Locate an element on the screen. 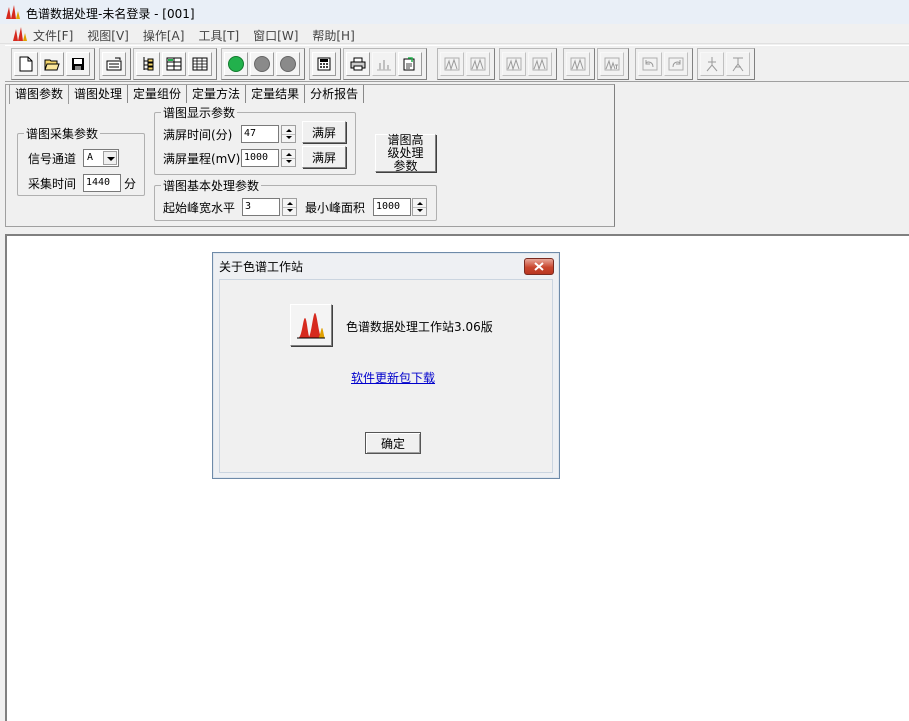 The height and width of the screenshot is (721, 909). toolbar-group-view is located at coordinates (175, 64).